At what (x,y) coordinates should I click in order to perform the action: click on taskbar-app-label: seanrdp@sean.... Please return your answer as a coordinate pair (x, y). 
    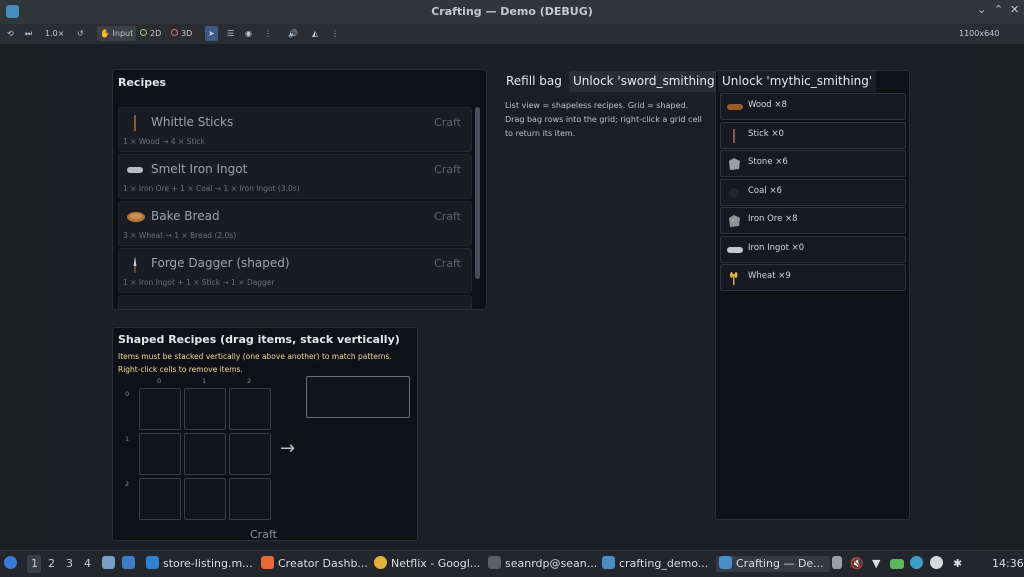
    Looking at the image, I should click on (551, 563).